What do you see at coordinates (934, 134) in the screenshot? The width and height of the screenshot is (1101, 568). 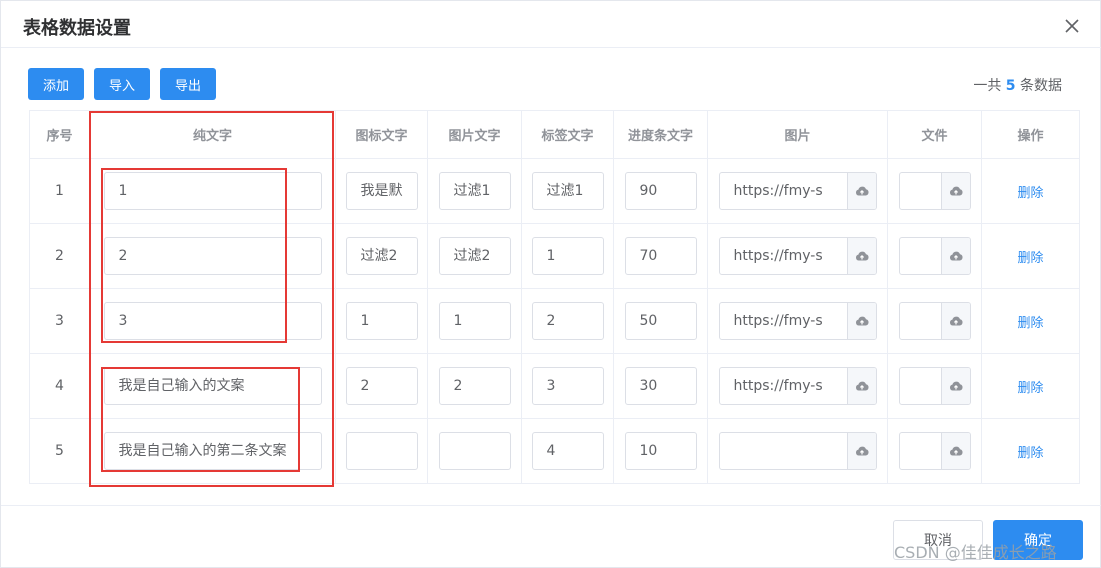 I see `header-file: 文件` at bounding box center [934, 134].